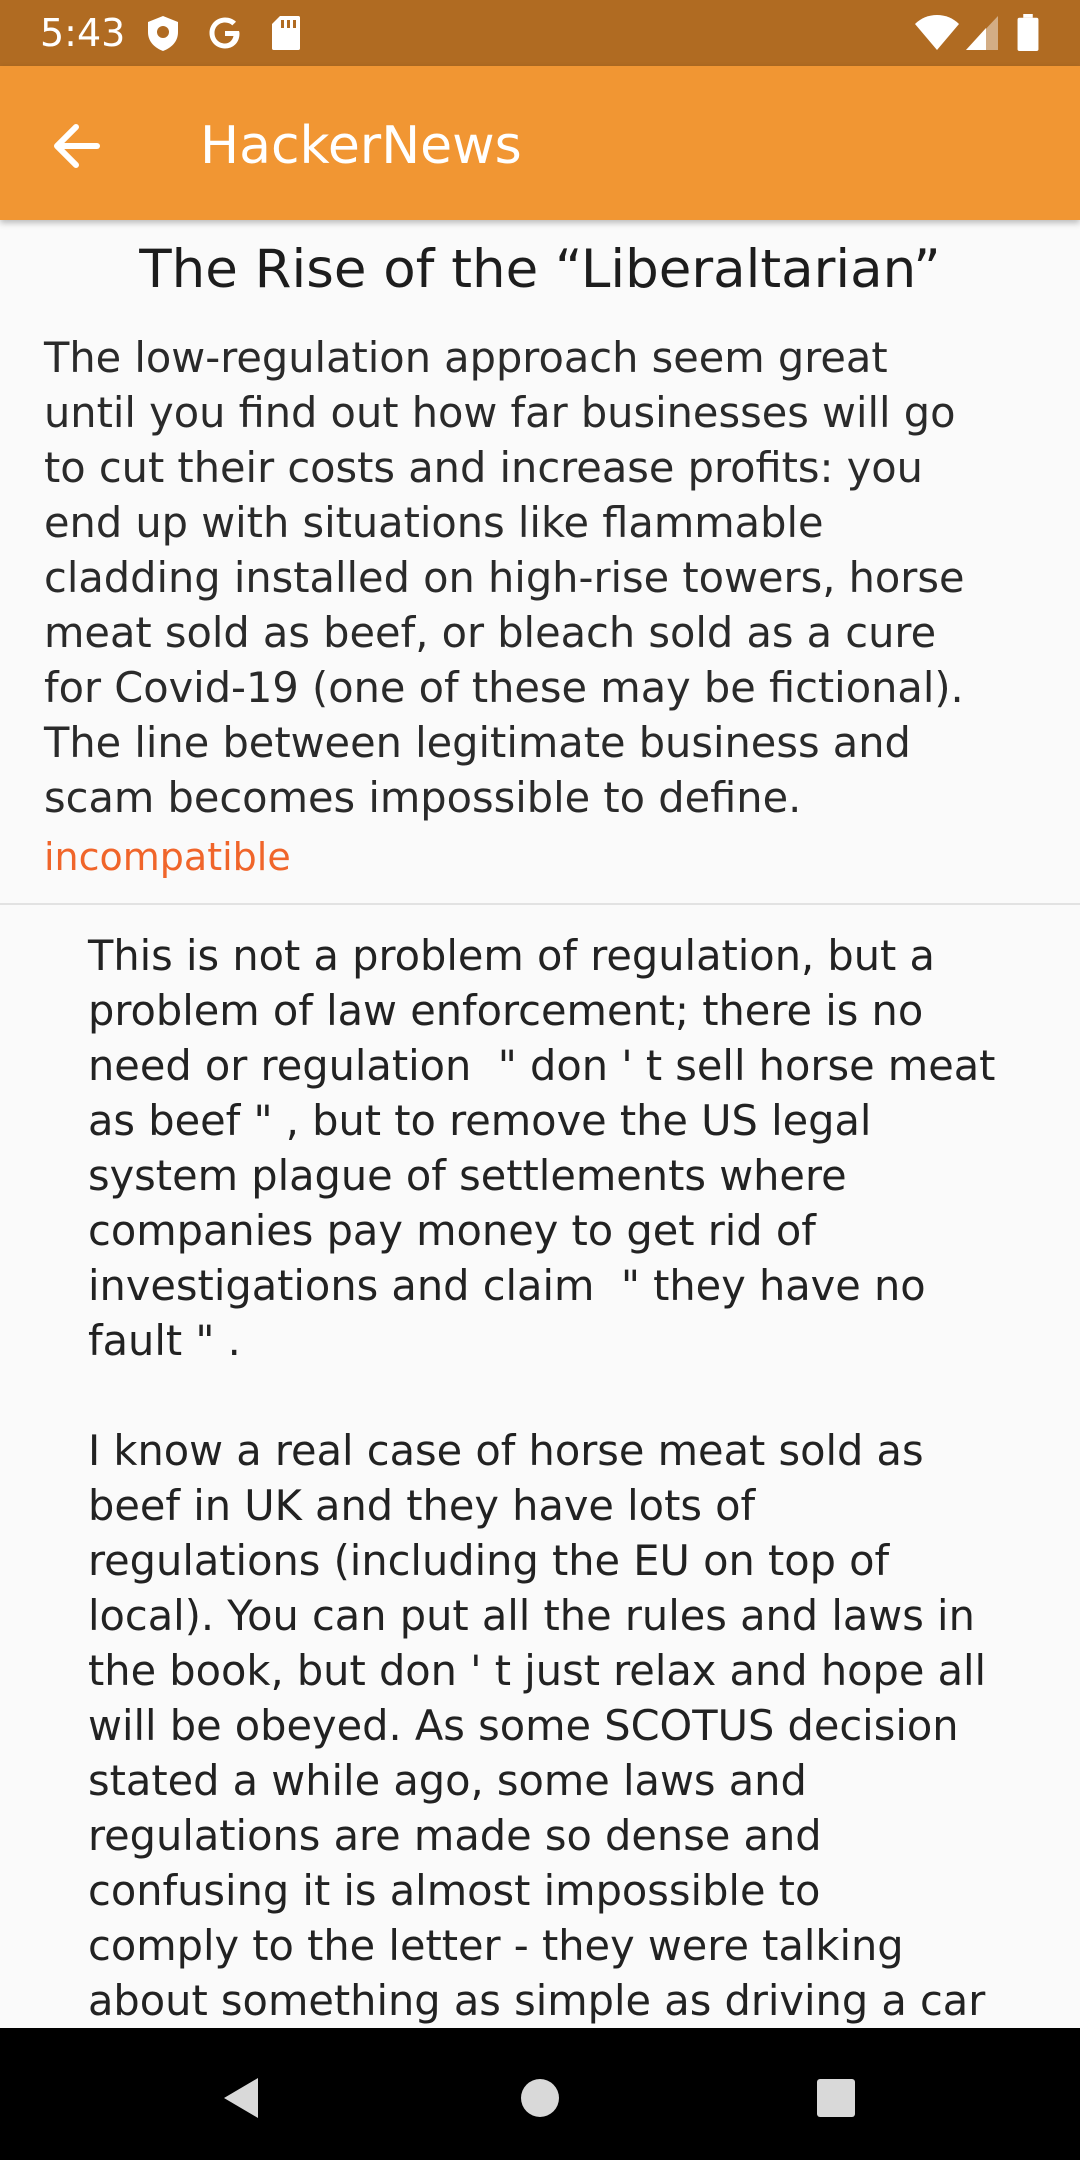 This screenshot has height=2160, width=1080. I want to click on back-button, so click(76, 146).